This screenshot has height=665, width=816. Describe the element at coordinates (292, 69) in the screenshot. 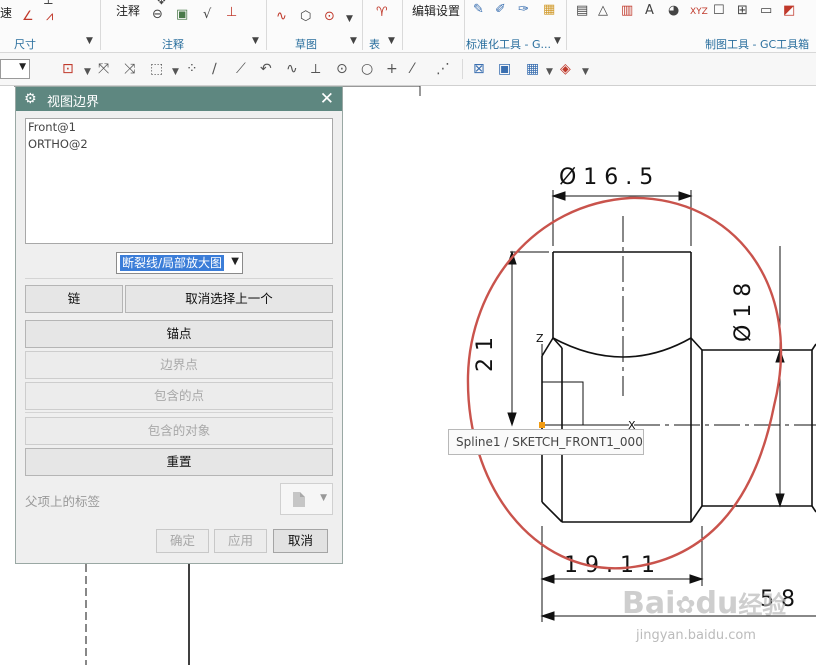

I see `spline-snap-icon: ∿` at that location.